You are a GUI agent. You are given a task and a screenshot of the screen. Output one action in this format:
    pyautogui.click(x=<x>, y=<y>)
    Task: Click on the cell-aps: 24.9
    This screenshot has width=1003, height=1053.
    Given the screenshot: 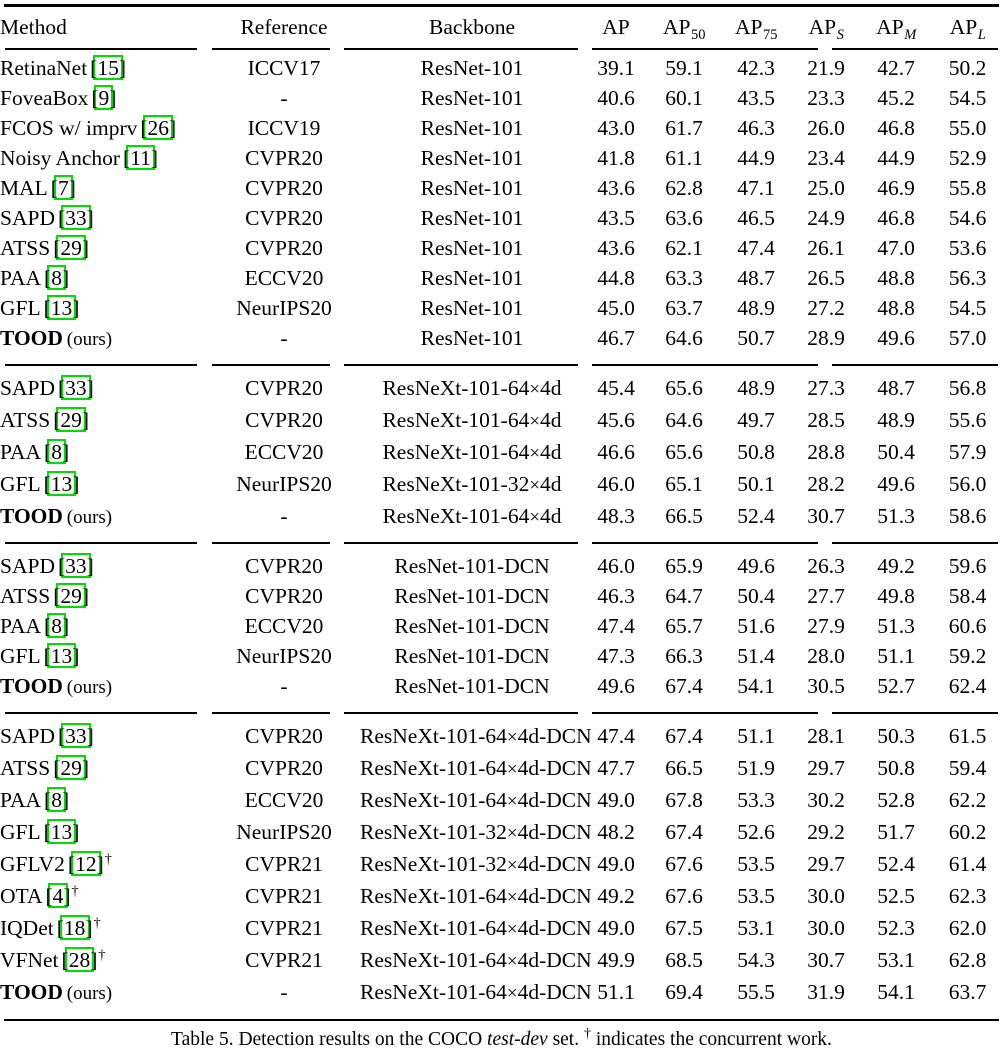 What is the action you would take?
    pyautogui.click(x=826, y=218)
    